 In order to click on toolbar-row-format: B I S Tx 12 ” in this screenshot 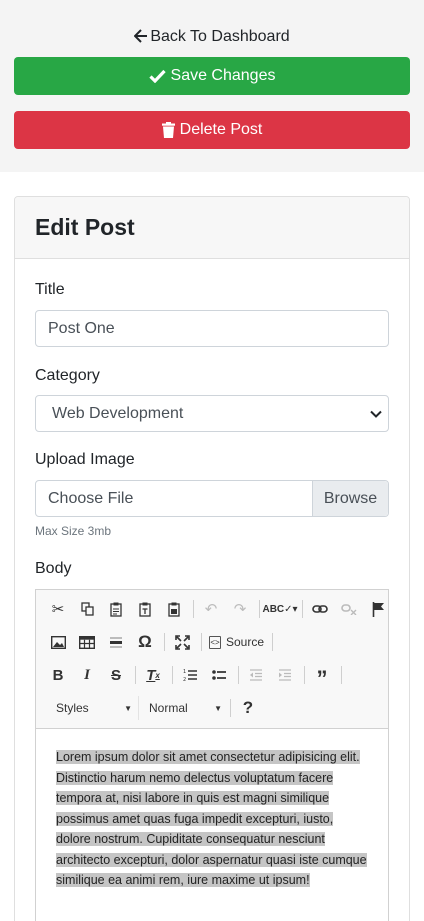, I will do `click(196, 677)`.